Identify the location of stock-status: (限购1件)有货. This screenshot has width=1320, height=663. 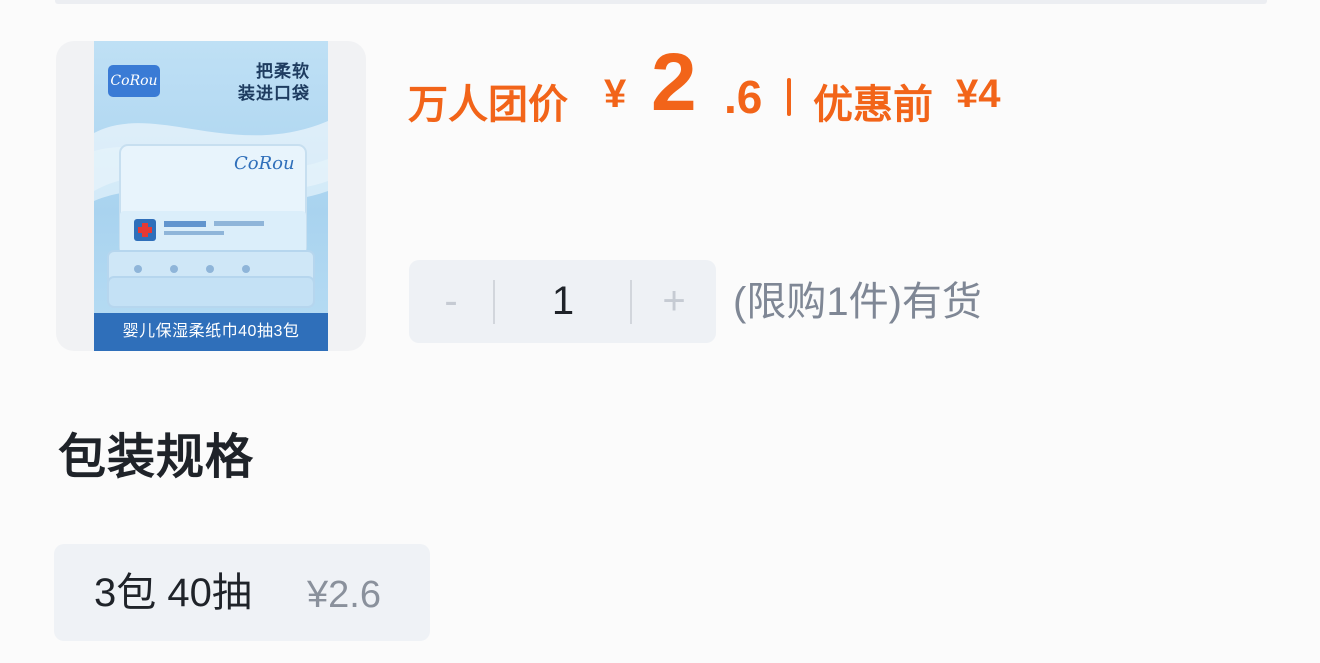
(857, 302).